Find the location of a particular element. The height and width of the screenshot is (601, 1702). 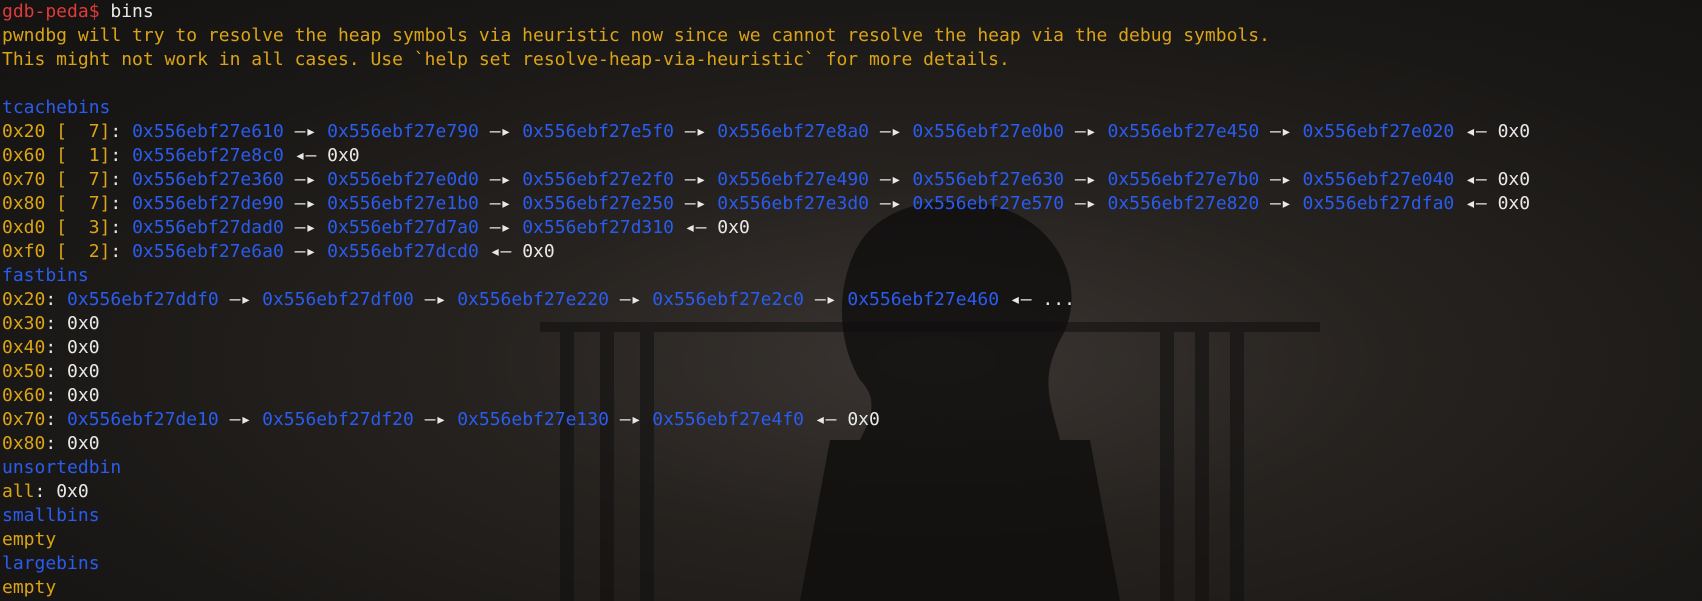

address-text: 0x556ebf27e450 is located at coordinates (1183, 131).